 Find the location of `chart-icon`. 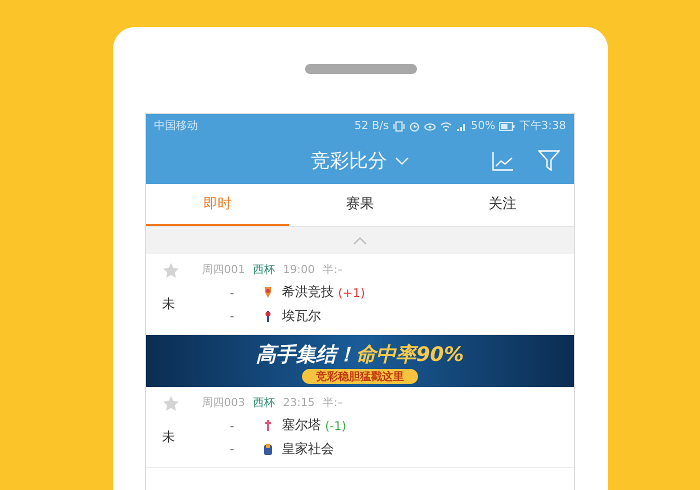

chart-icon is located at coordinates (503, 160).